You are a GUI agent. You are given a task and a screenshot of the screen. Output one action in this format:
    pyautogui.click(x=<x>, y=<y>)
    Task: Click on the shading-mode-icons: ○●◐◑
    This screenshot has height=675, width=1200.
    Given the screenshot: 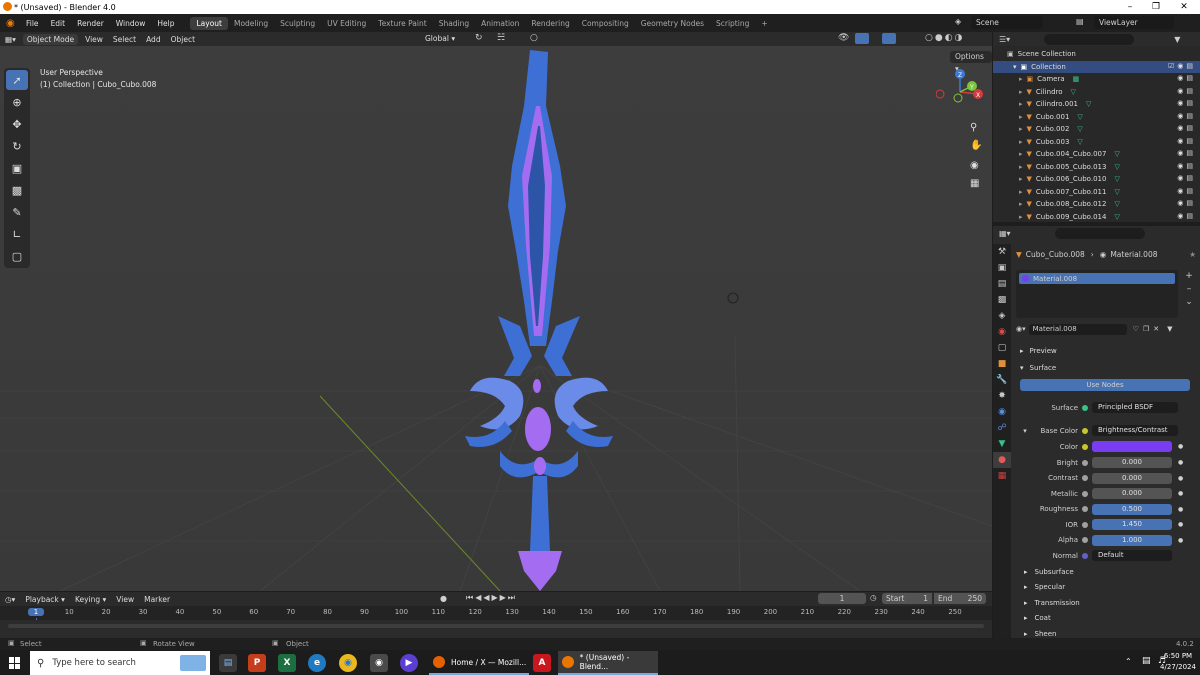 What is the action you would take?
    pyautogui.click(x=944, y=38)
    